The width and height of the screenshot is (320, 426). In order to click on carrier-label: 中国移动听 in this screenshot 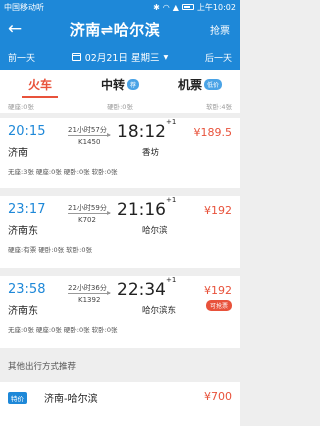, I will do `click(24, 7)`.